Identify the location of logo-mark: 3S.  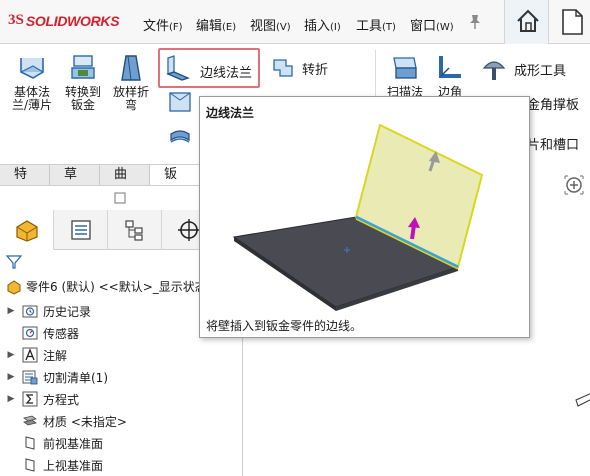
(16, 20).